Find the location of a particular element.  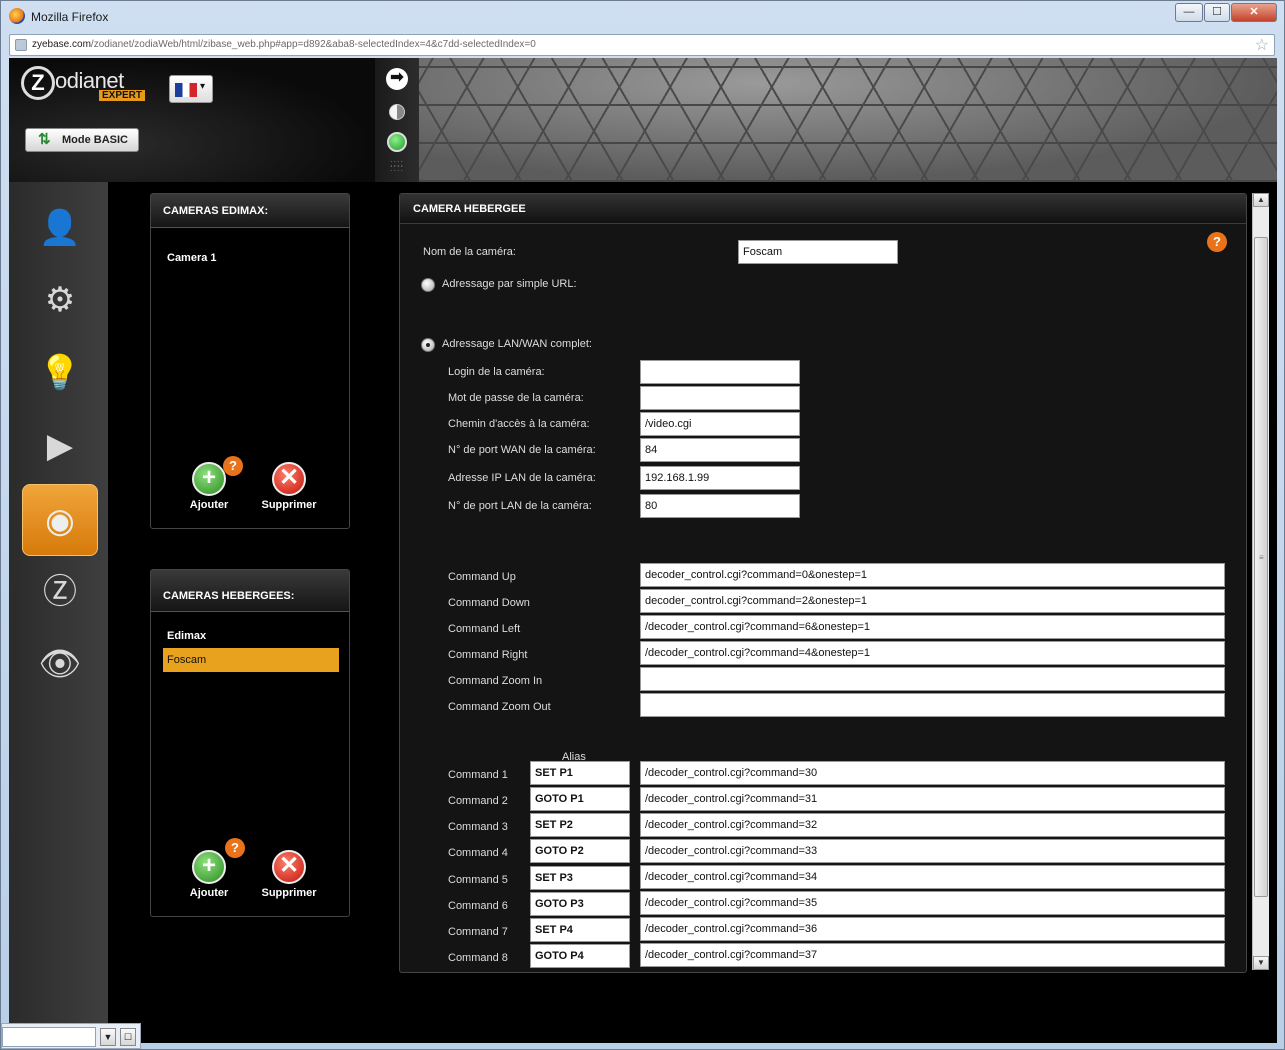

switch-arrows-icon: ⇅ is located at coordinates (44, 139).